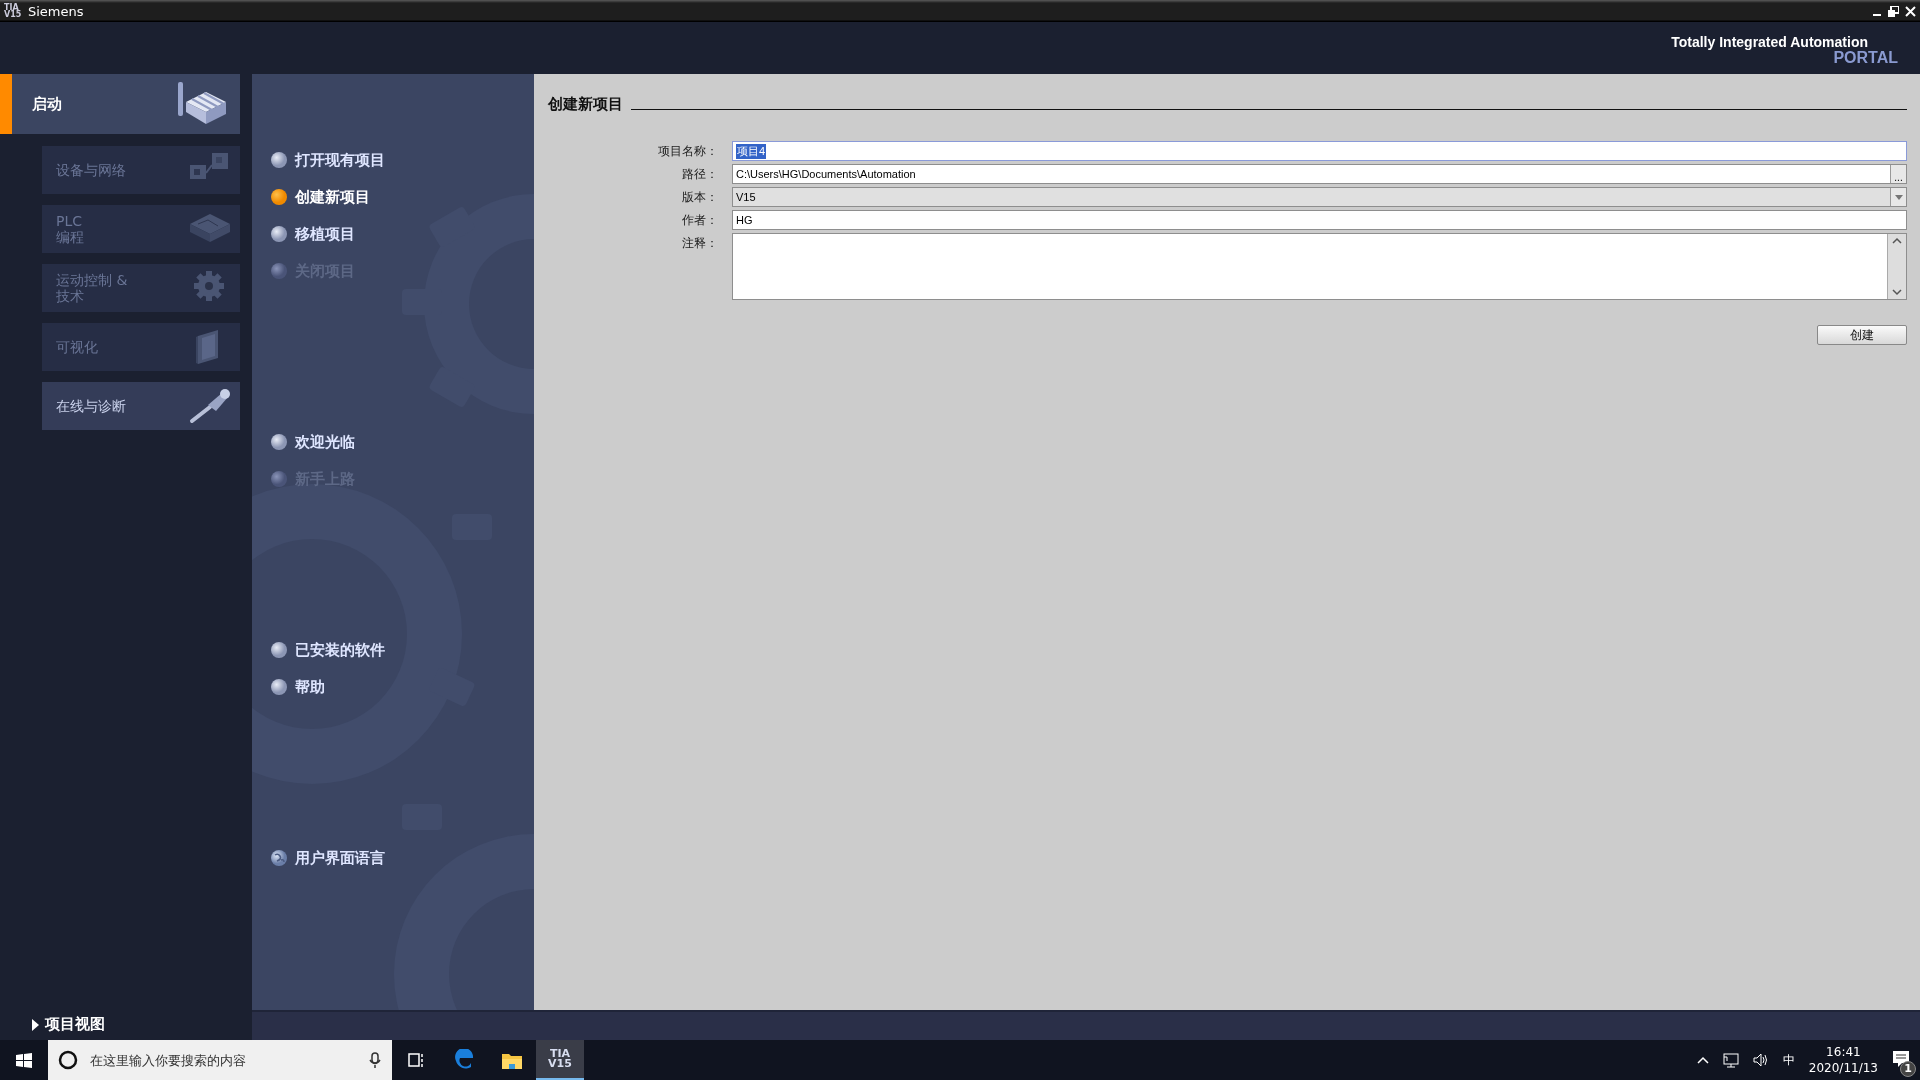  What do you see at coordinates (1893, 11) in the screenshot?
I see `restore-icon` at bounding box center [1893, 11].